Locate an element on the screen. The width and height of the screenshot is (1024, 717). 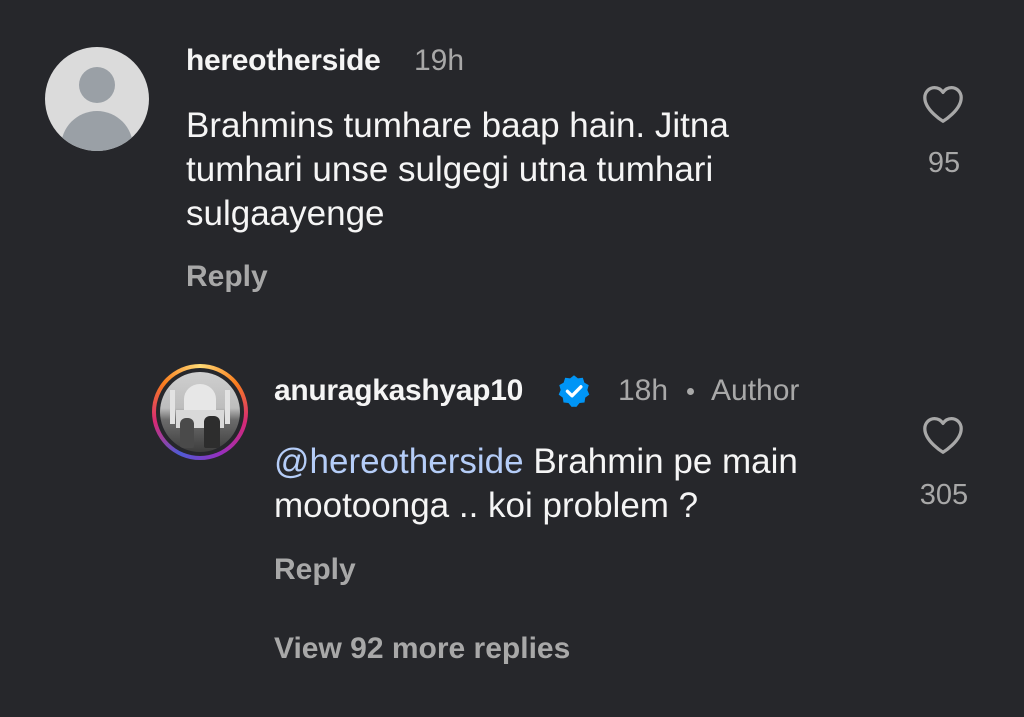
comment-text-line: sulgaayenge is located at coordinates (285, 213).